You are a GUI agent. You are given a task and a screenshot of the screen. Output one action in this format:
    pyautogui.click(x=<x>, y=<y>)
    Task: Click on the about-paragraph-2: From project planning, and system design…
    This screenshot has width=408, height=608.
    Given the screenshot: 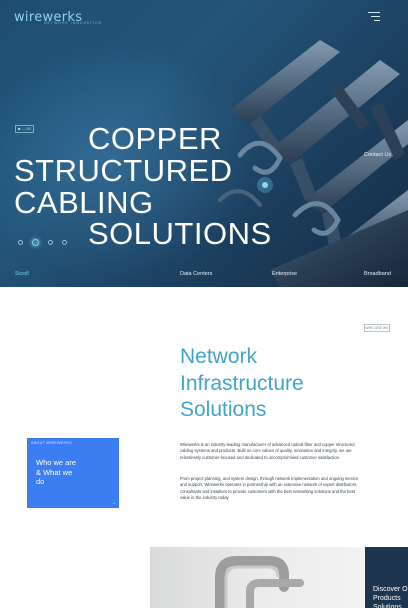 What is the action you would take?
    pyautogui.click(x=269, y=488)
    